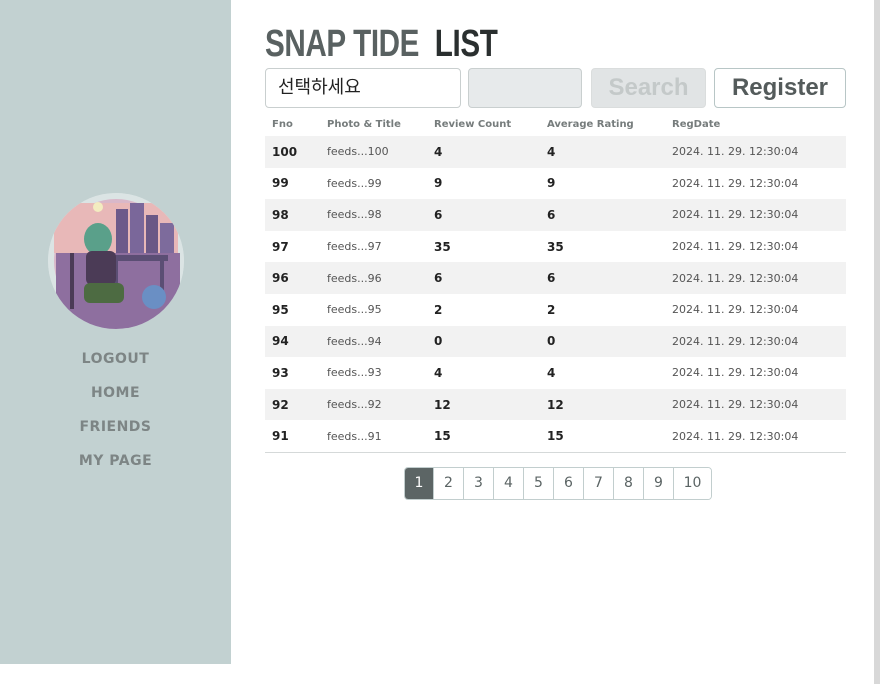  I want to click on cell-title: feeds...98, so click(373, 215).